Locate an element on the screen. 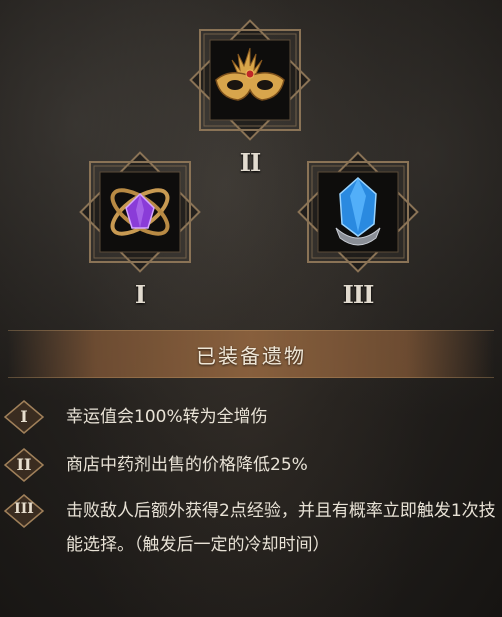  relic-slot-1: I is located at coordinates (140, 220).